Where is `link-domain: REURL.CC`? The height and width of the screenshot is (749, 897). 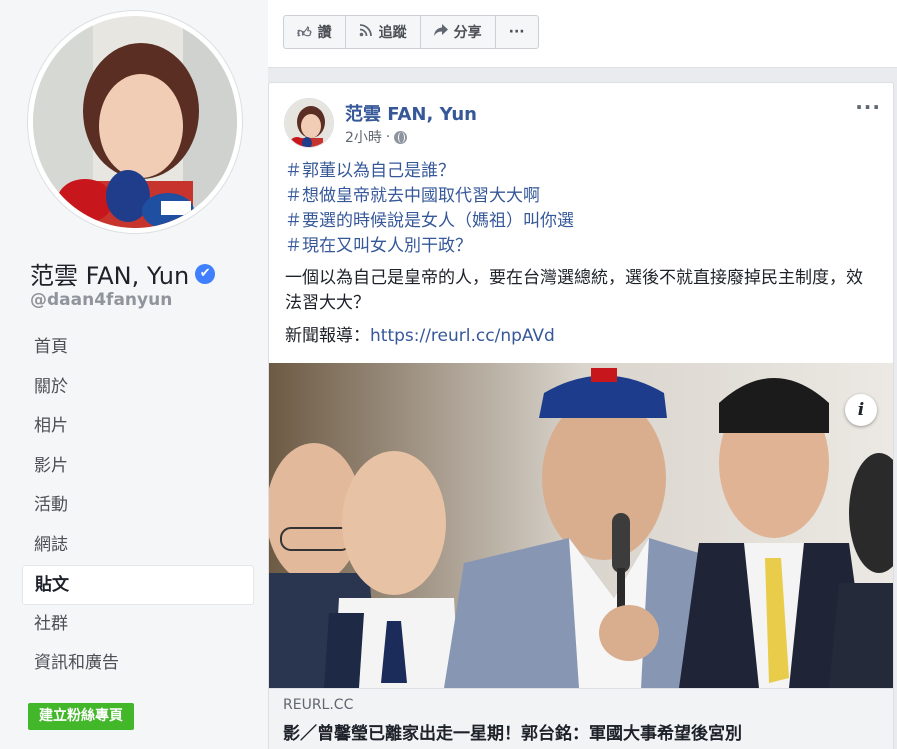
link-domain: REURL.CC is located at coordinates (318, 705).